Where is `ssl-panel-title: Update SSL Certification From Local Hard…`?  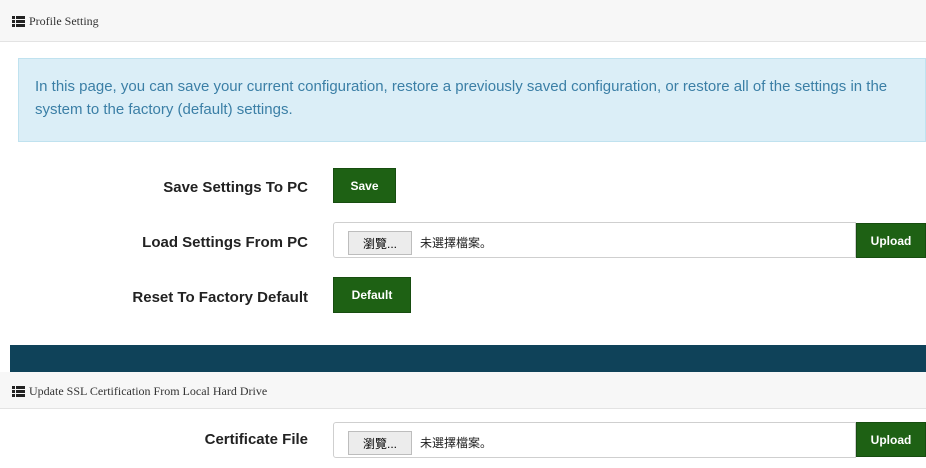 ssl-panel-title: Update SSL Certification From Local Hard… is located at coordinates (148, 391).